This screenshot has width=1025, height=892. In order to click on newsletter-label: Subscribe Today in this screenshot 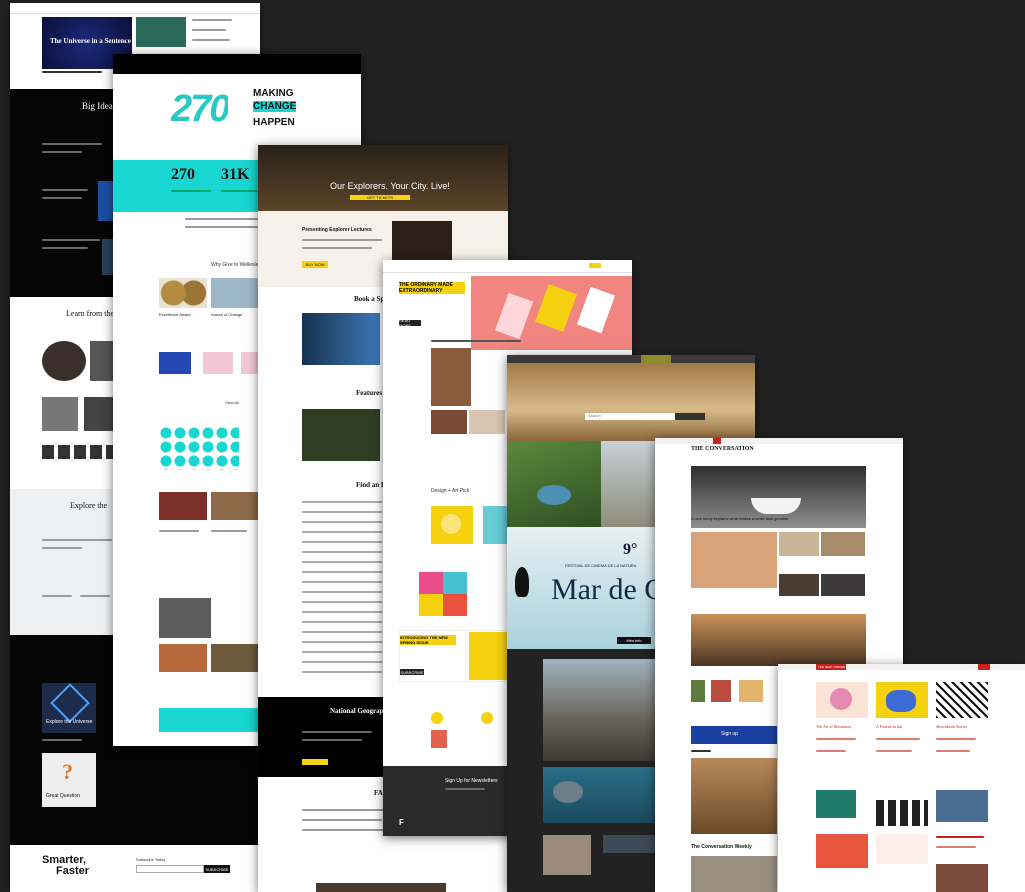, I will do `click(151, 859)`.